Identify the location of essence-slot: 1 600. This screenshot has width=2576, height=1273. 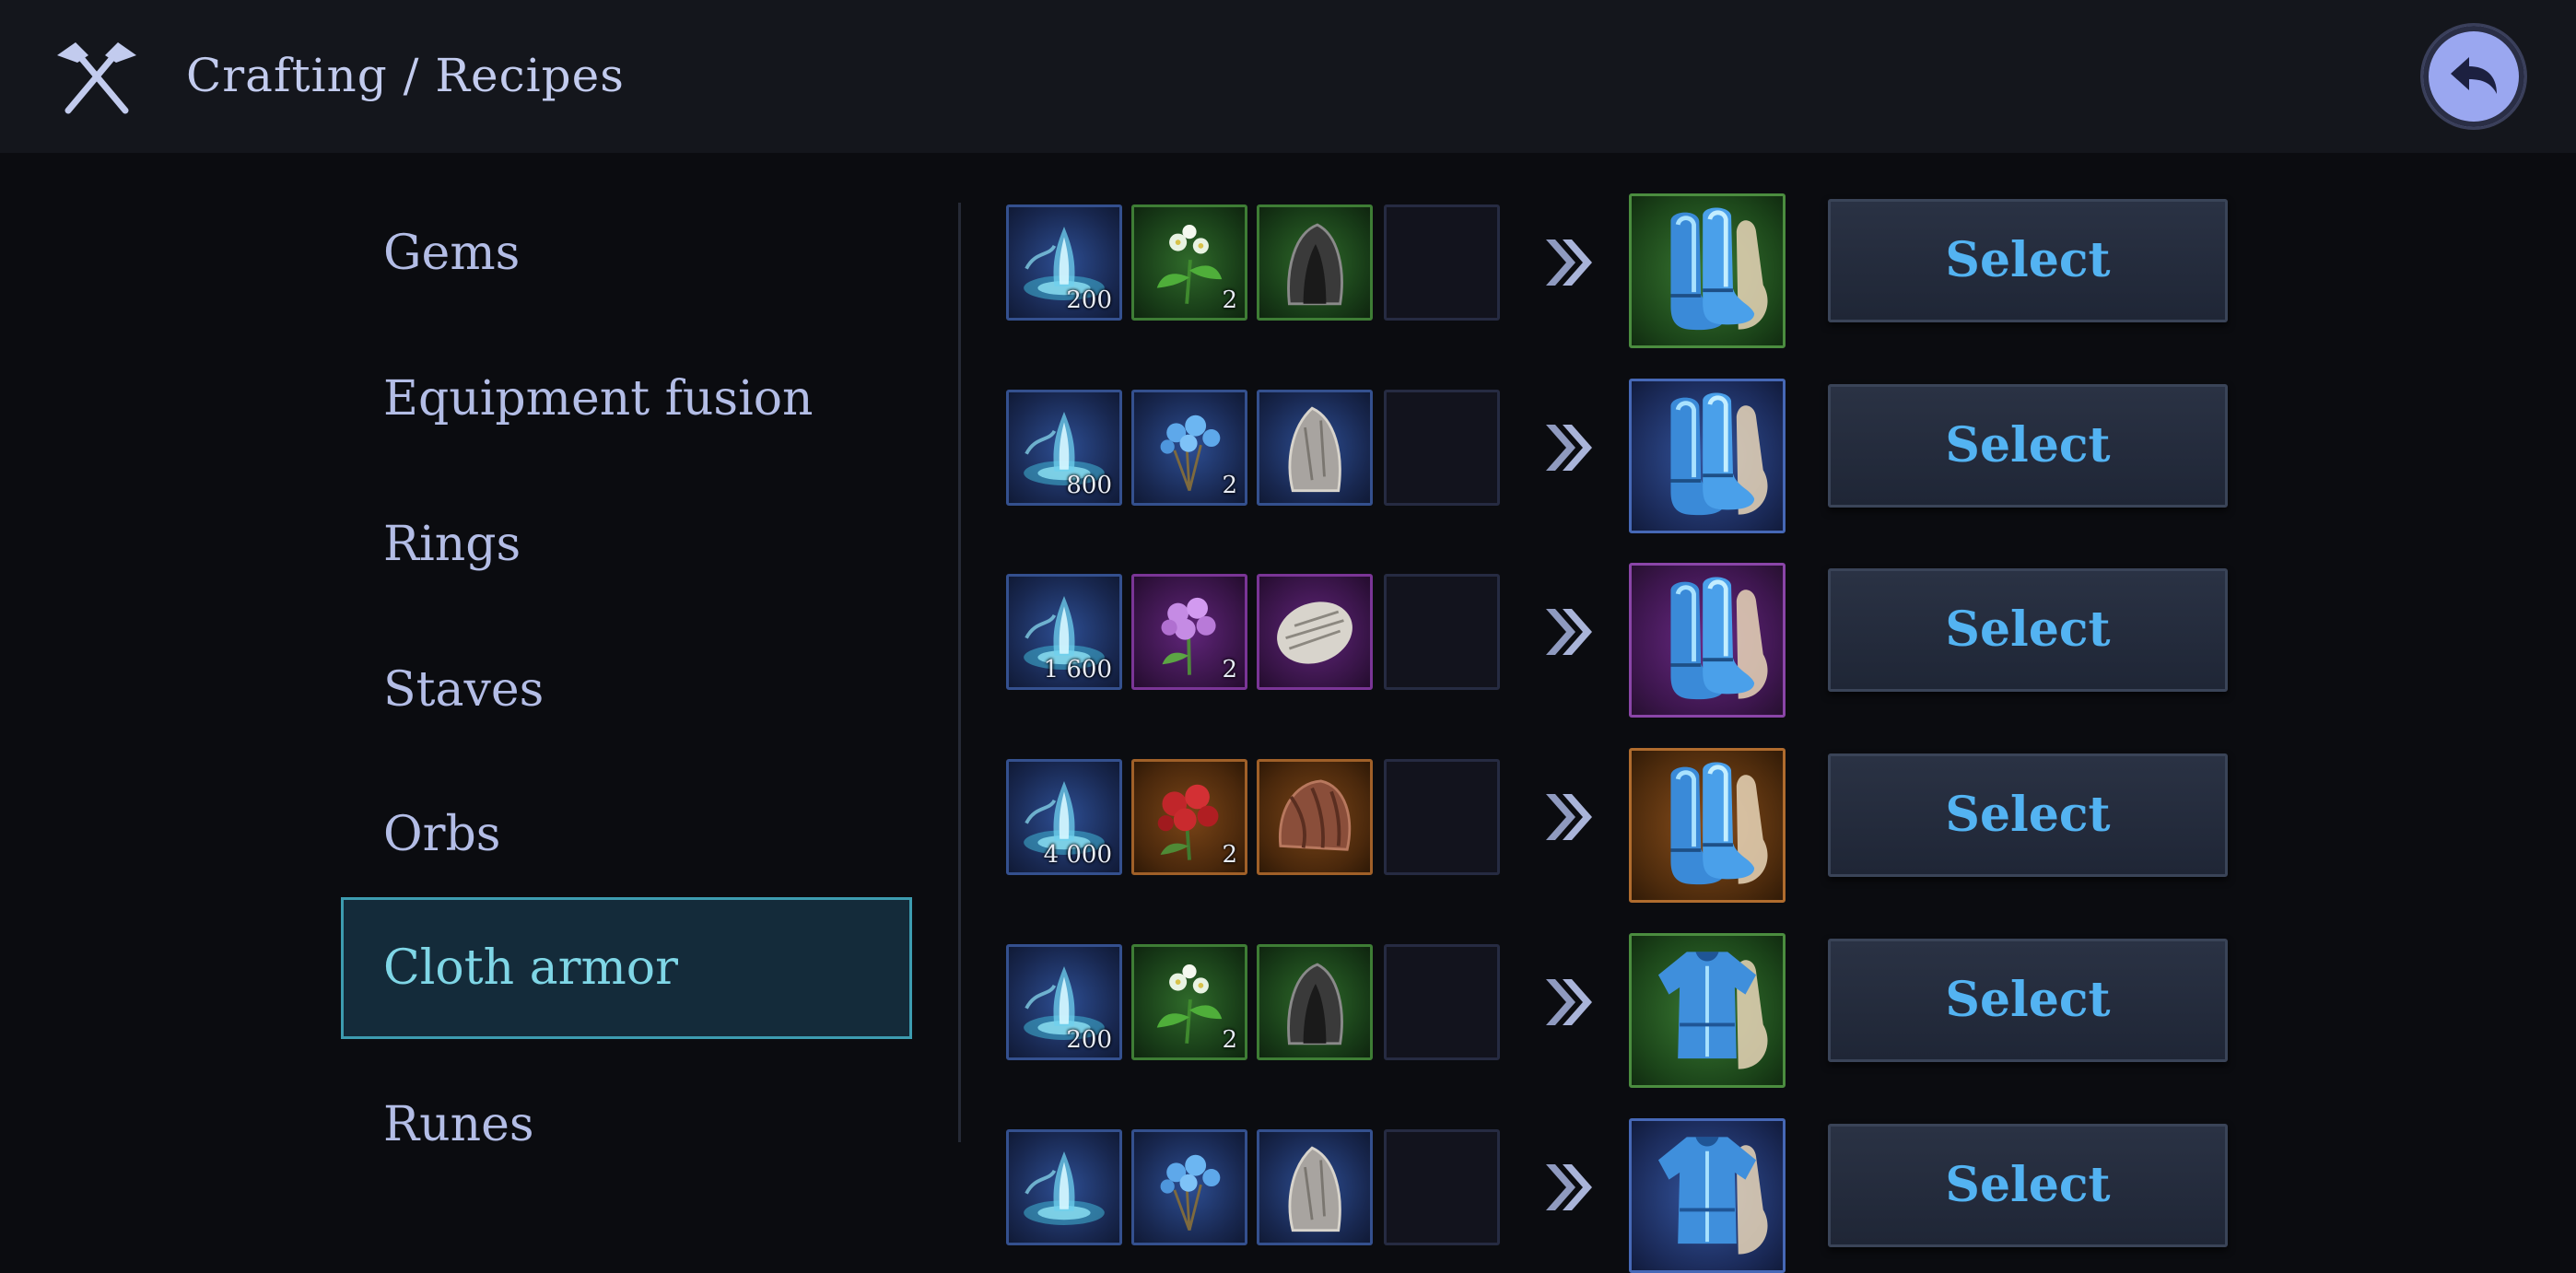
(1064, 632).